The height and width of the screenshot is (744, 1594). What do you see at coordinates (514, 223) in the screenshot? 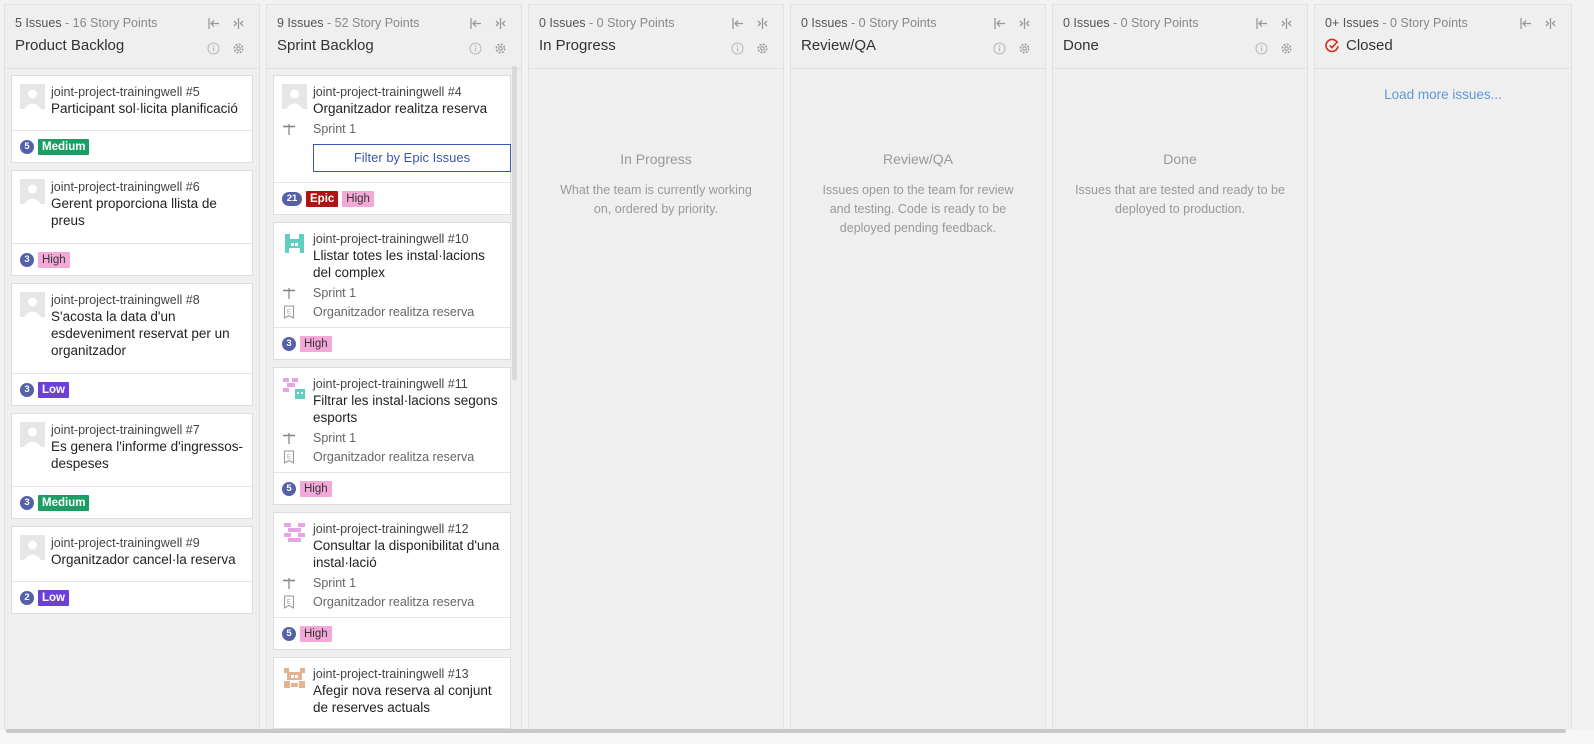
I see `sprint-backlog-scrollbar` at bounding box center [514, 223].